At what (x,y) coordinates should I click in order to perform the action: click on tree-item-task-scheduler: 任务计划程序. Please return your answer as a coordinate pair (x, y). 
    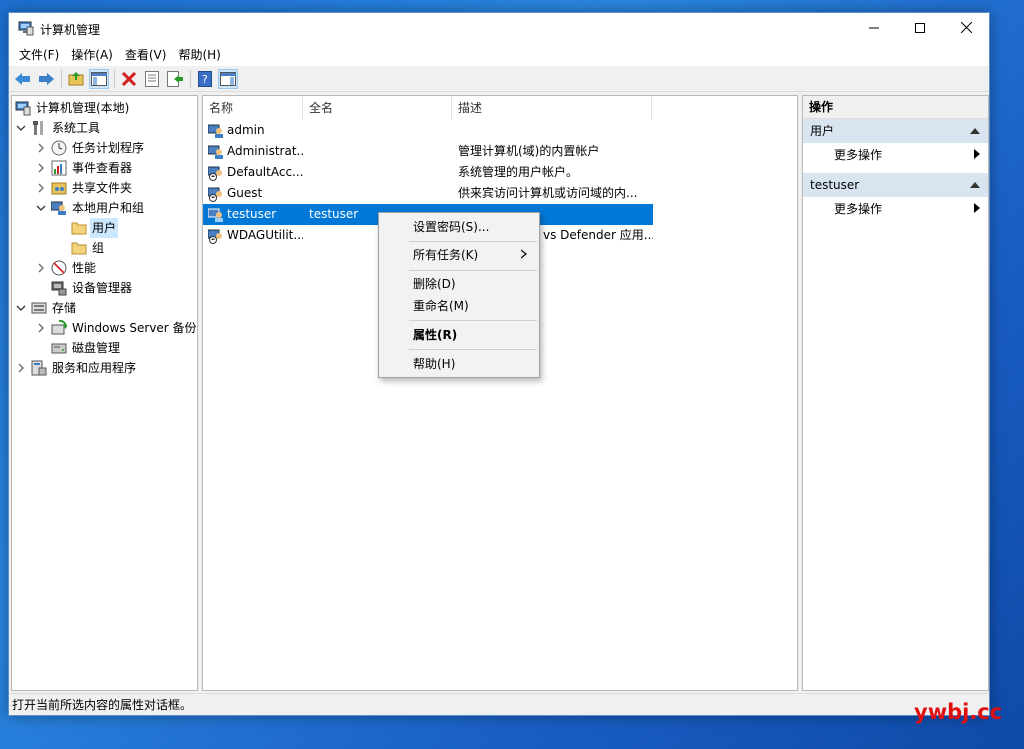
    Looking at the image, I should click on (90, 148).